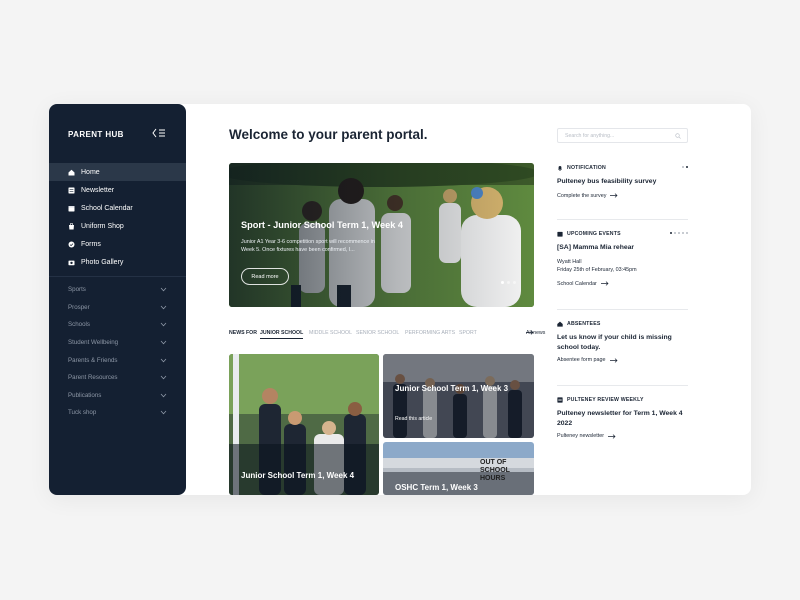  What do you see at coordinates (622, 324) in the screenshot?
I see `widget-header: ABSENTEES` at bounding box center [622, 324].